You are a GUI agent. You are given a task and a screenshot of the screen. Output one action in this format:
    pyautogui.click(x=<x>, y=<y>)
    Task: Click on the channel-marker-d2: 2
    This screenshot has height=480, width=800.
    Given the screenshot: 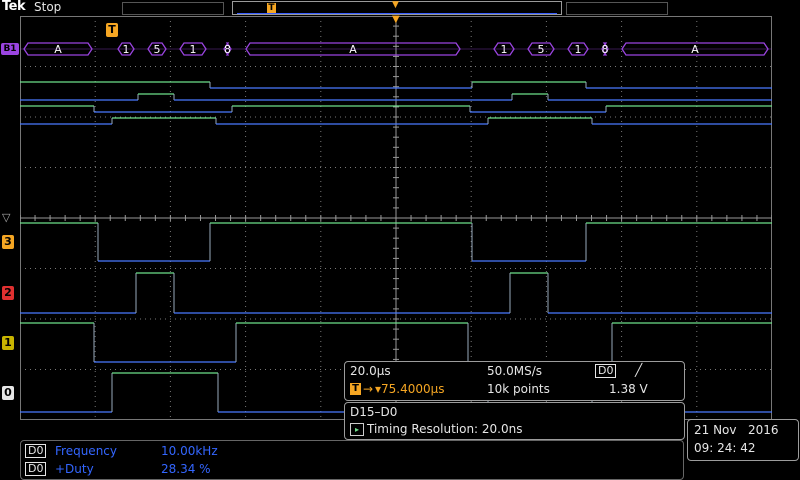 What is the action you would take?
    pyautogui.click(x=8, y=293)
    